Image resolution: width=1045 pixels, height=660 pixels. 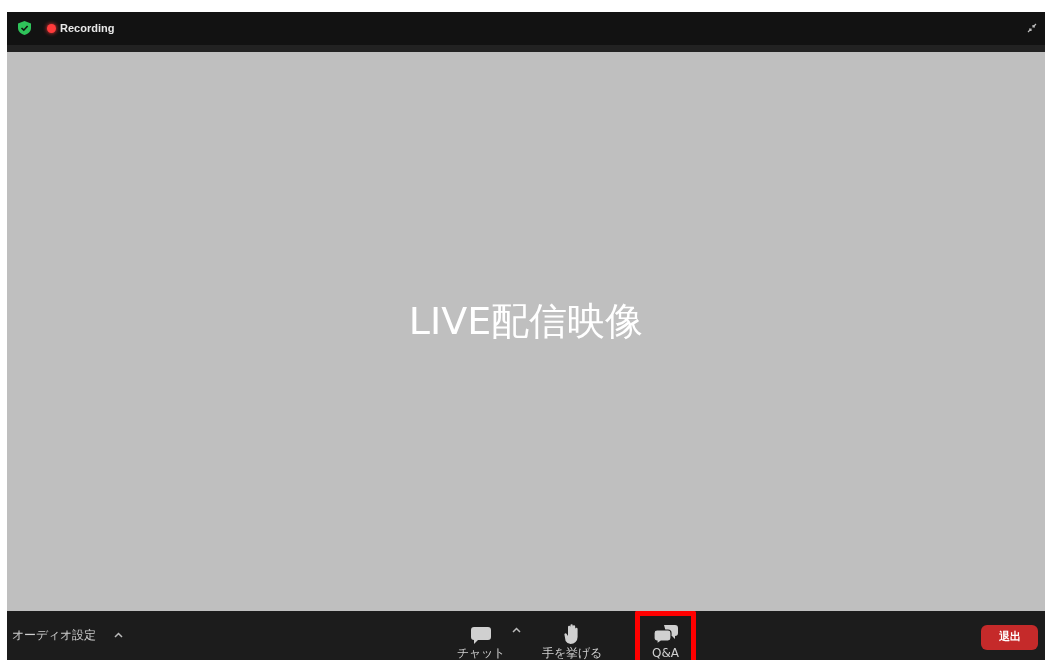 What do you see at coordinates (24, 28) in the screenshot?
I see `shield-icon` at bounding box center [24, 28].